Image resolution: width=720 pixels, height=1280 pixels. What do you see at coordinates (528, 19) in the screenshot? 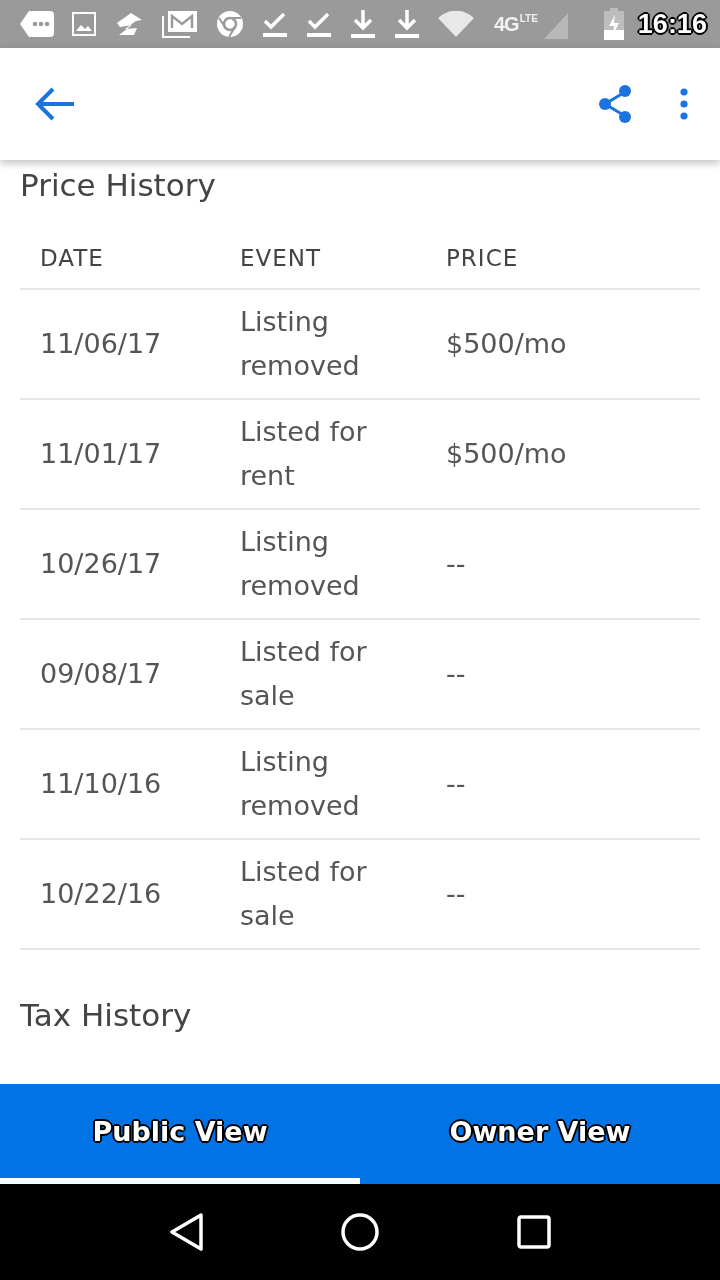
I see `network-subtype: LTE` at bounding box center [528, 19].